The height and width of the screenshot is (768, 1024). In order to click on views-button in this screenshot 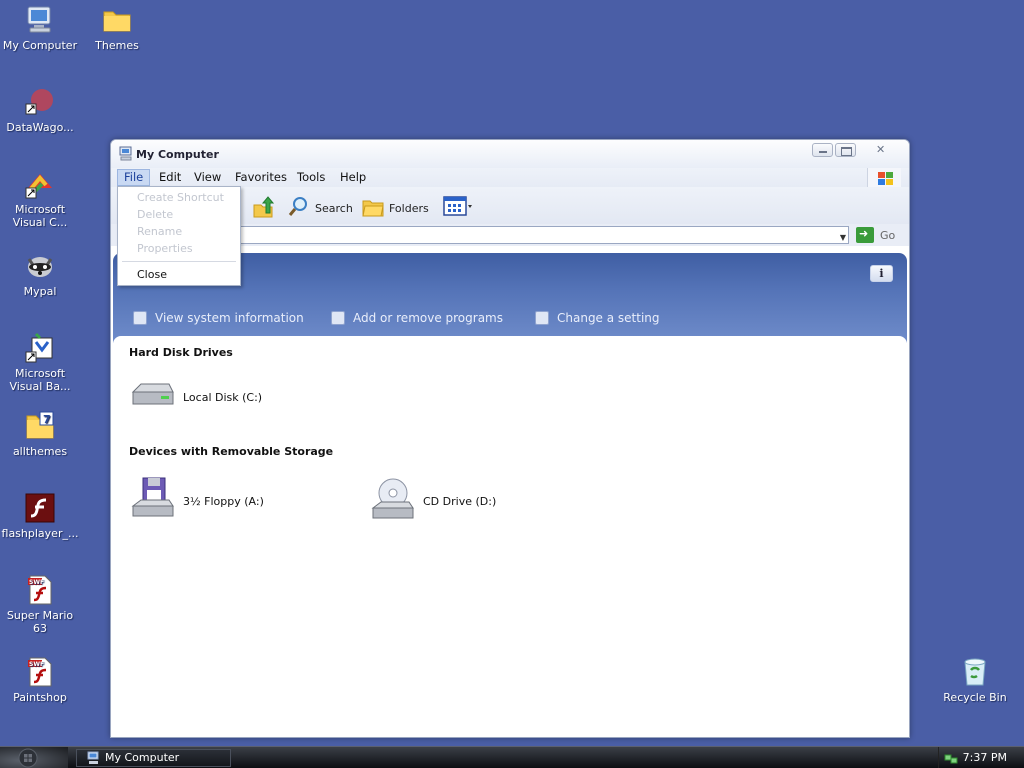, I will do `click(458, 207)`.